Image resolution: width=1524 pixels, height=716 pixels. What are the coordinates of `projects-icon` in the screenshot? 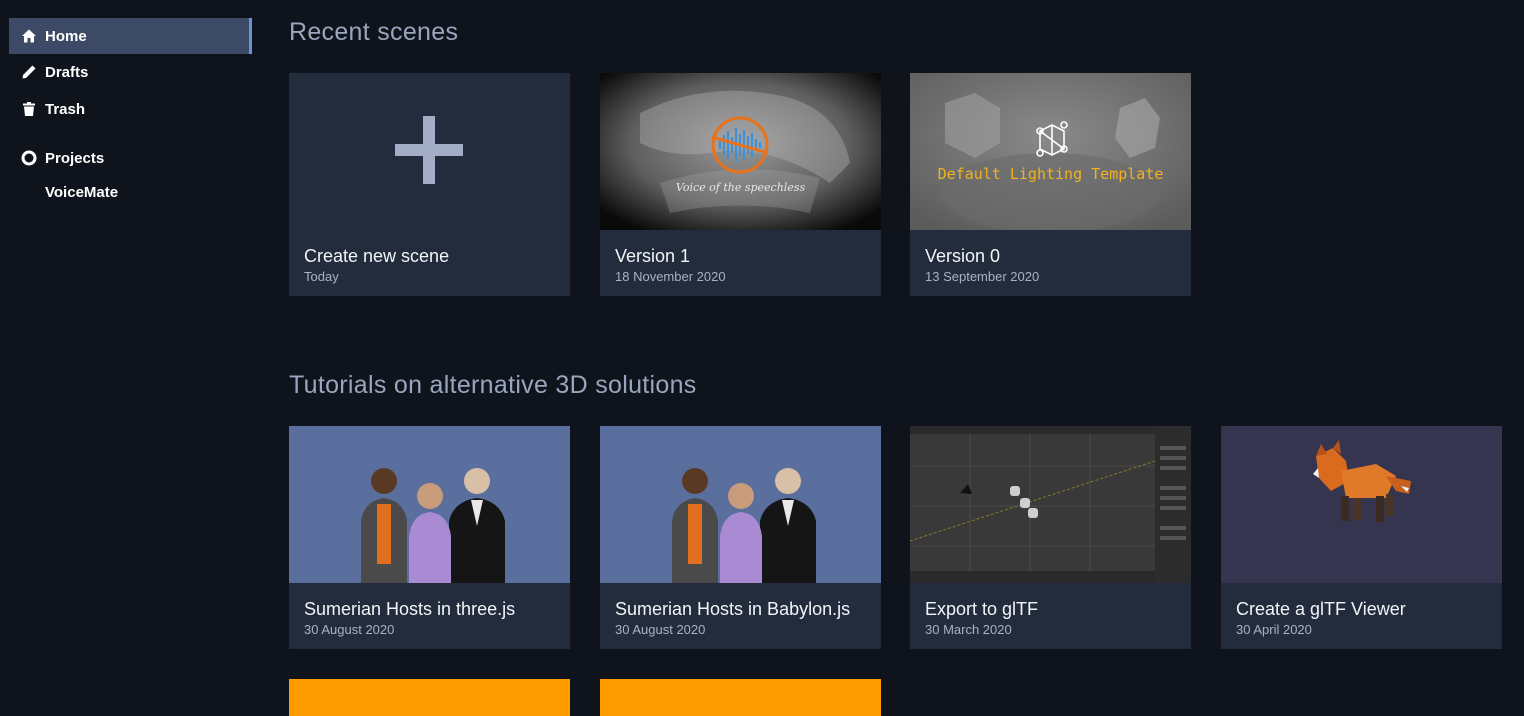 It's located at (29, 158).